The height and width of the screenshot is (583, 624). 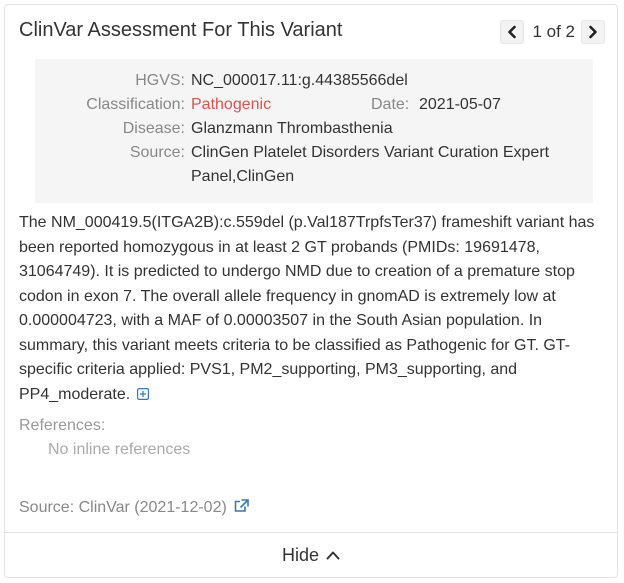 I want to click on hide-label: Hide, so click(x=300, y=554).